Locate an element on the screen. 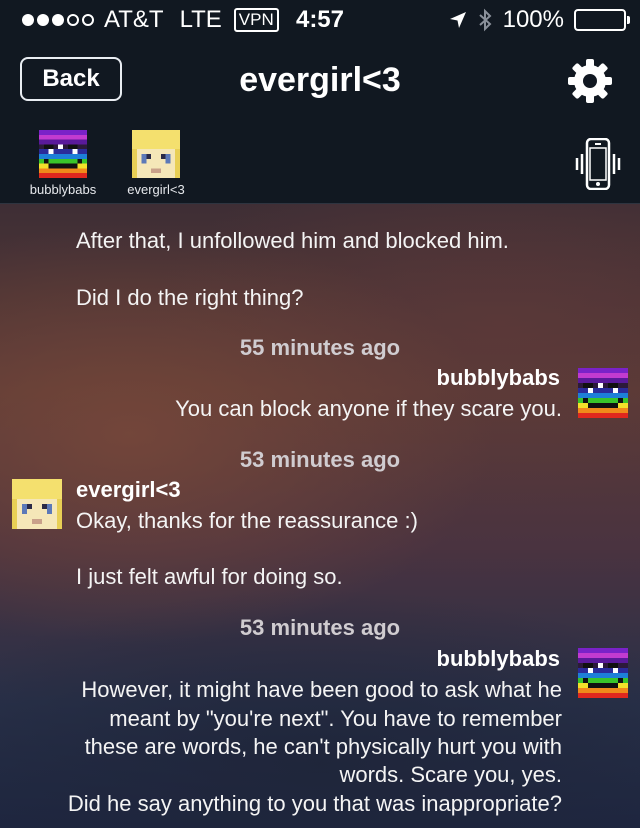  participant-evergirl: evergirl<3 is located at coordinates (156, 163).